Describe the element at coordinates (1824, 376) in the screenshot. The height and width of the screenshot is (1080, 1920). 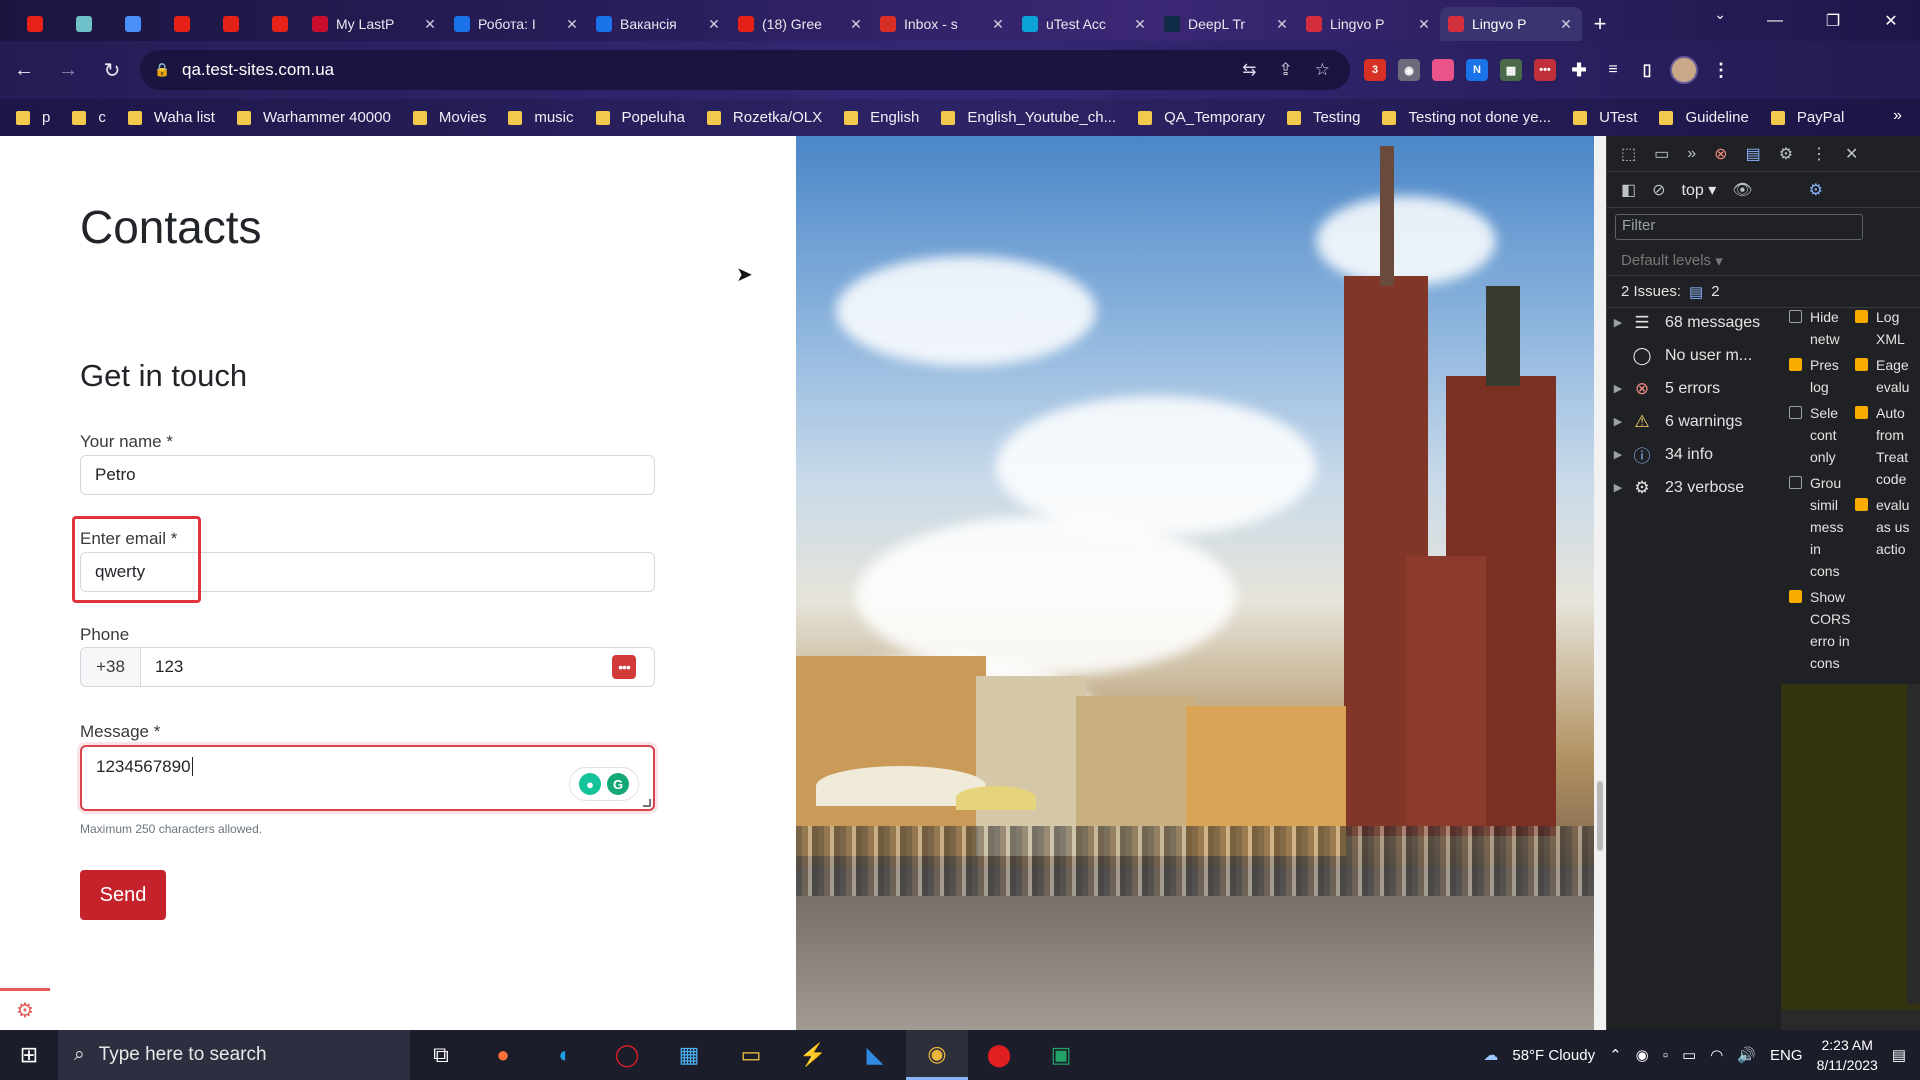
I see `console-setting: Pres log` at that location.